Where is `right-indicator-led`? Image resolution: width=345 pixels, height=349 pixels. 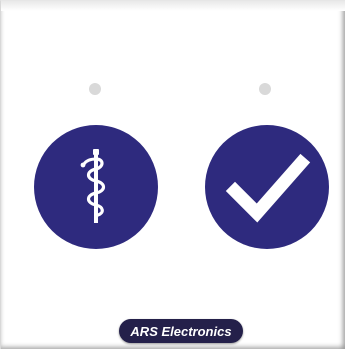 right-indicator-led is located at coordinates (265, 89).